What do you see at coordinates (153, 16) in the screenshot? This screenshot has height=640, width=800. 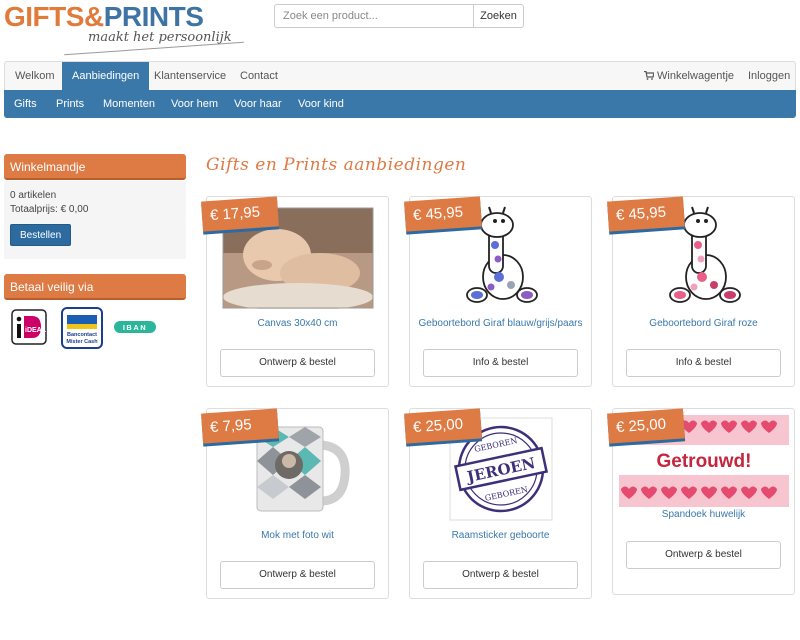 I see `logo-part-prints: PRINTS` at bounding box center [153, 16].